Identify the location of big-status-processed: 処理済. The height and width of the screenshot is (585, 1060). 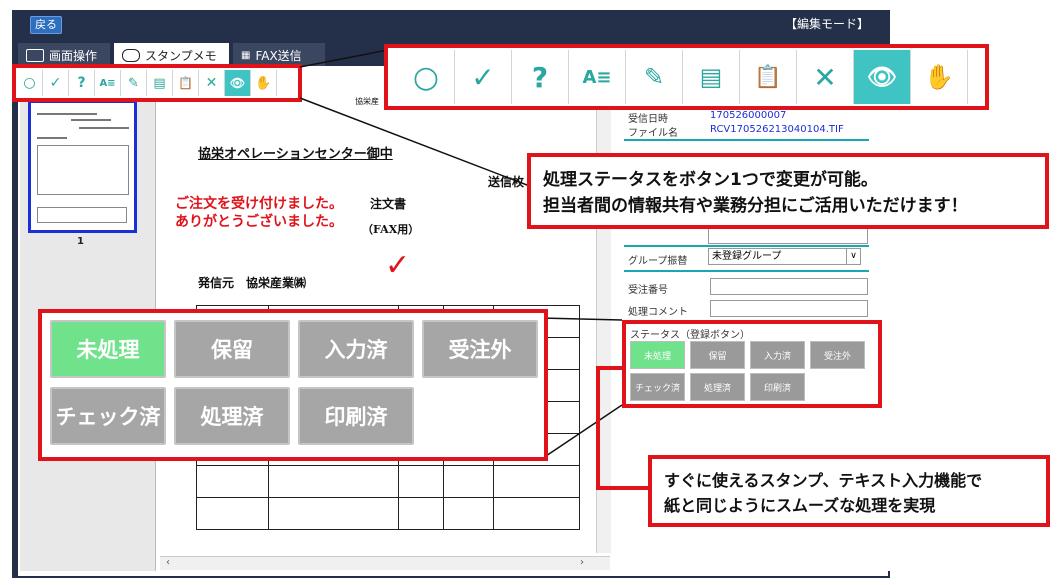
(232, 416).